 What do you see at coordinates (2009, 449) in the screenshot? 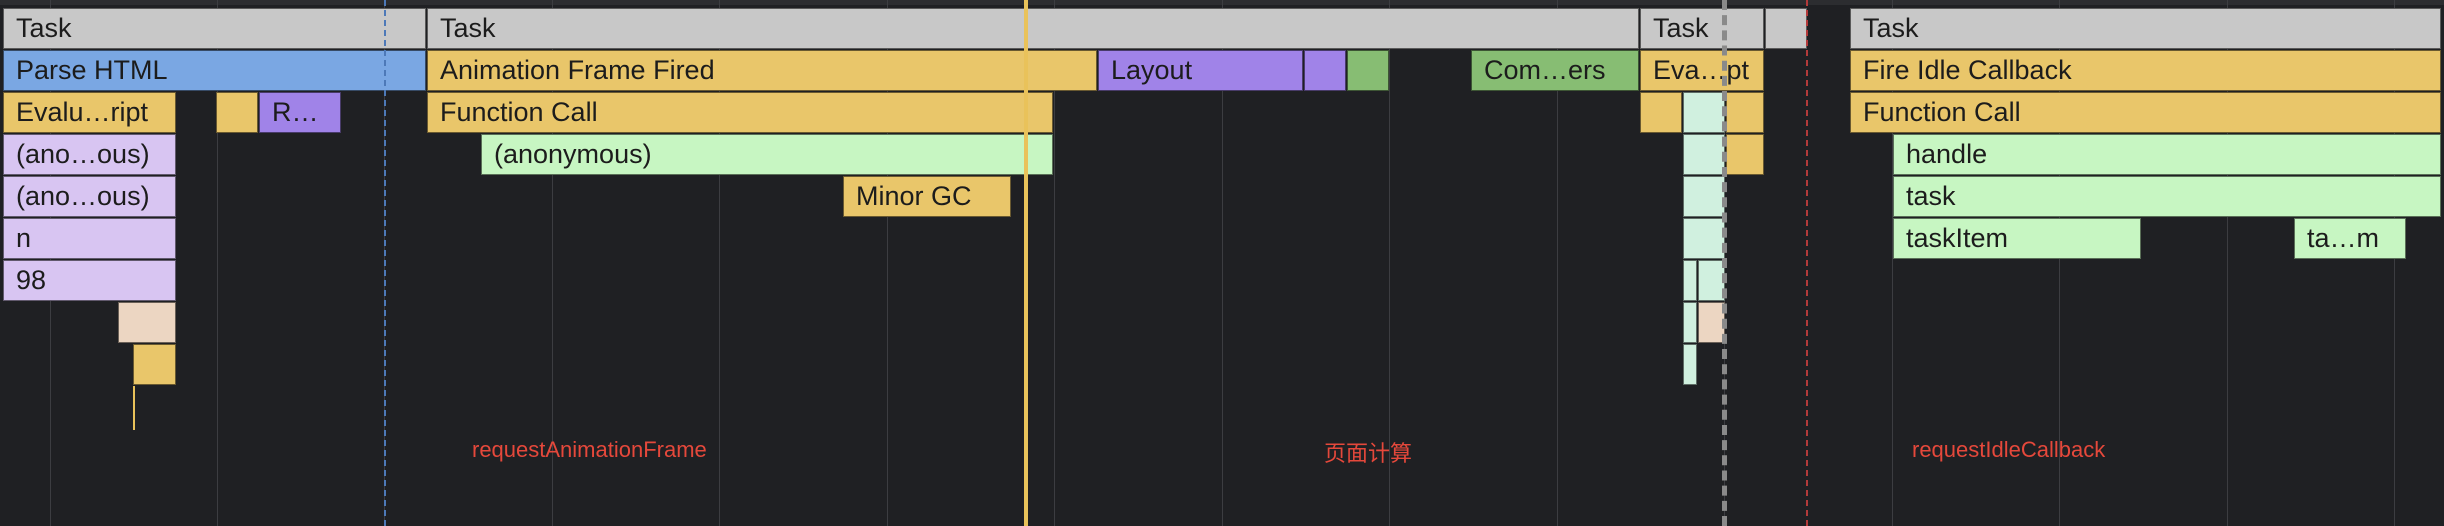
I see `ric-annotation: requestIdleCallback` at bounding box center [2009, 449].